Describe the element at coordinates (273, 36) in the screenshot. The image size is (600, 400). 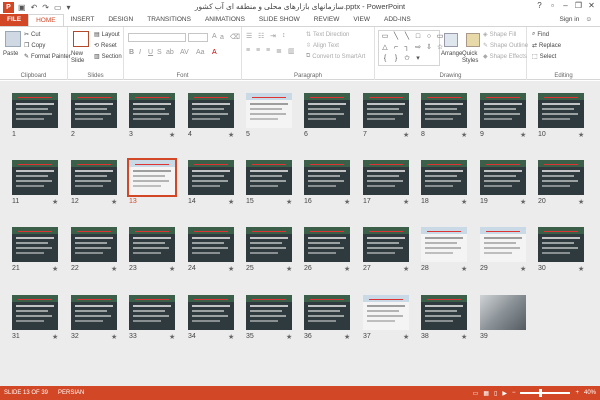
I see `indent-icon: ⇥` at that location.